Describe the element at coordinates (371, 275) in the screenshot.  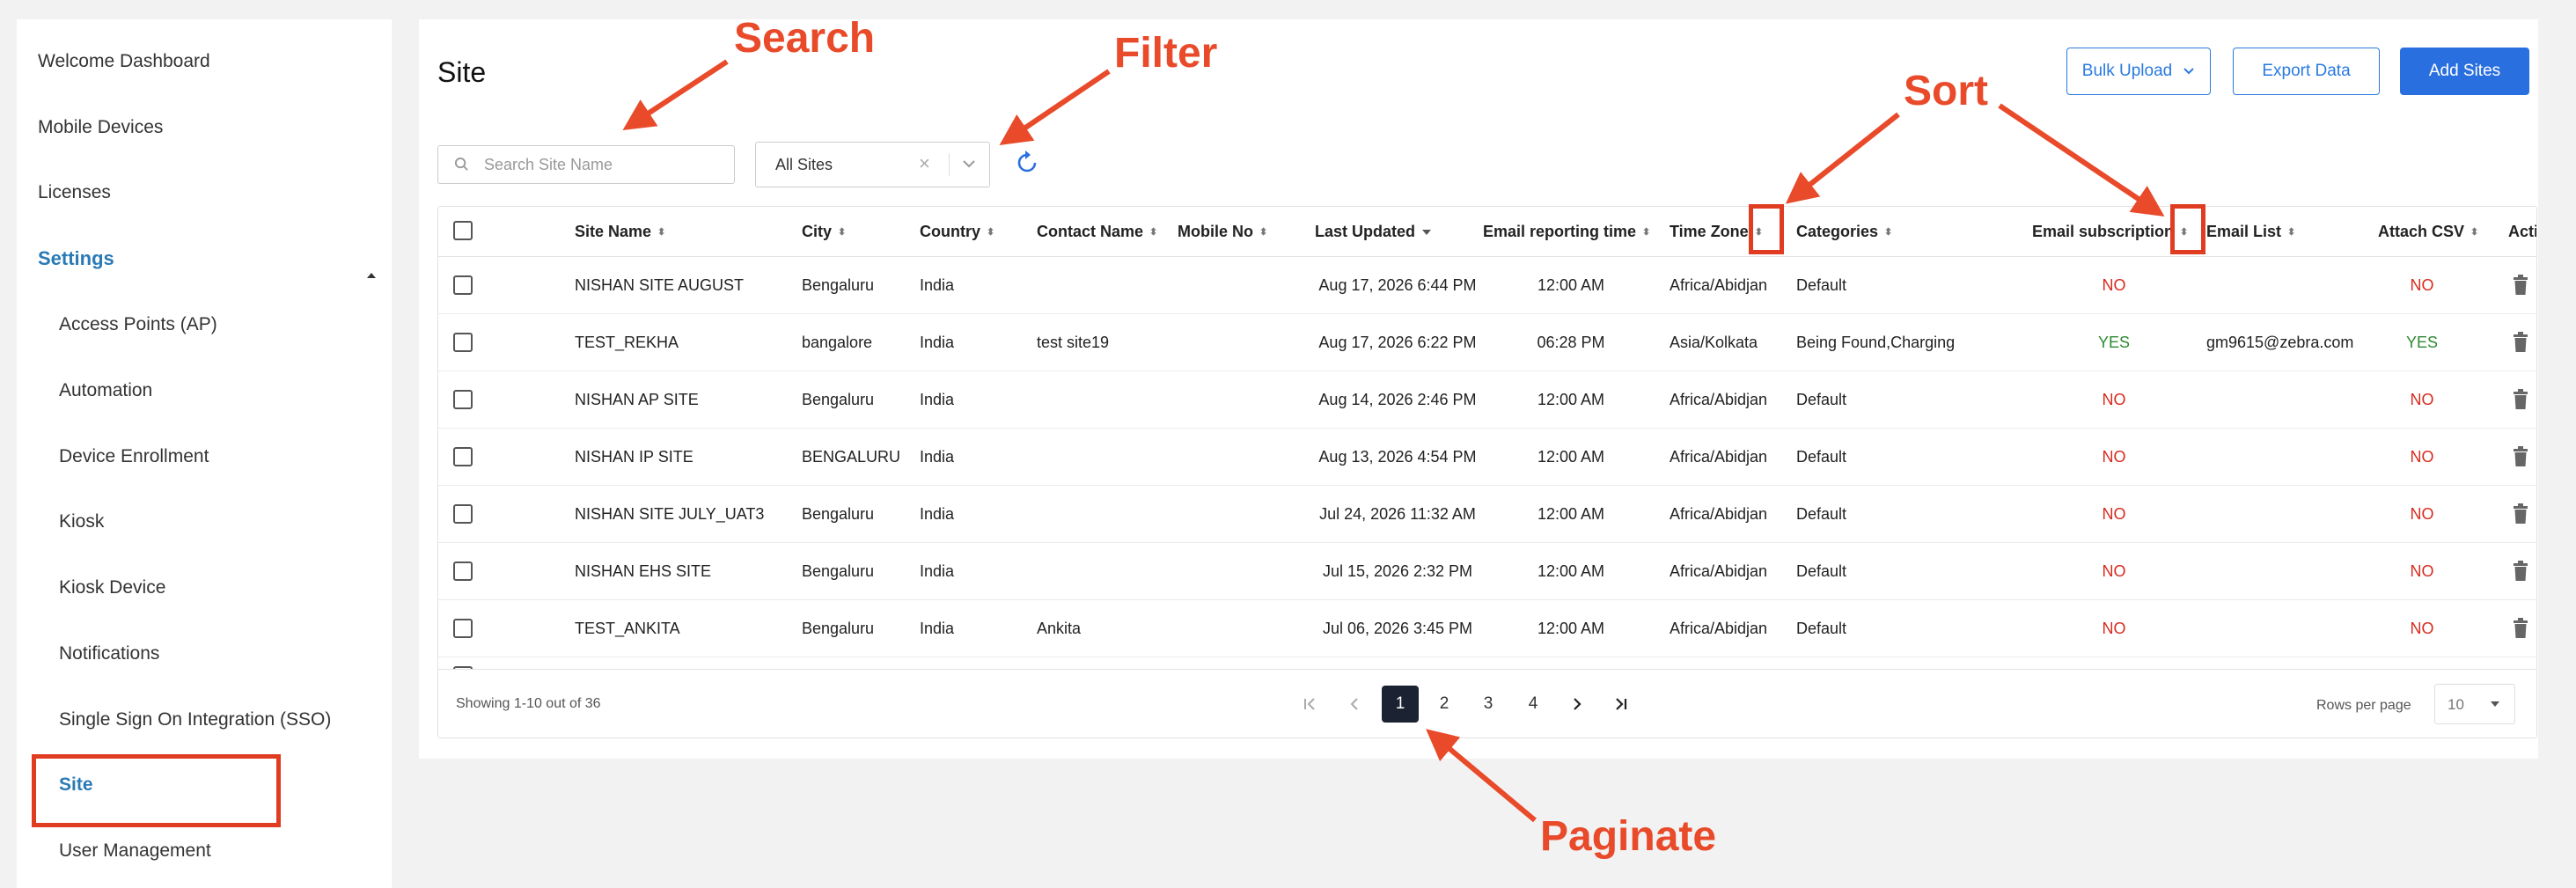
I see `chevron-up-icon` at that location.